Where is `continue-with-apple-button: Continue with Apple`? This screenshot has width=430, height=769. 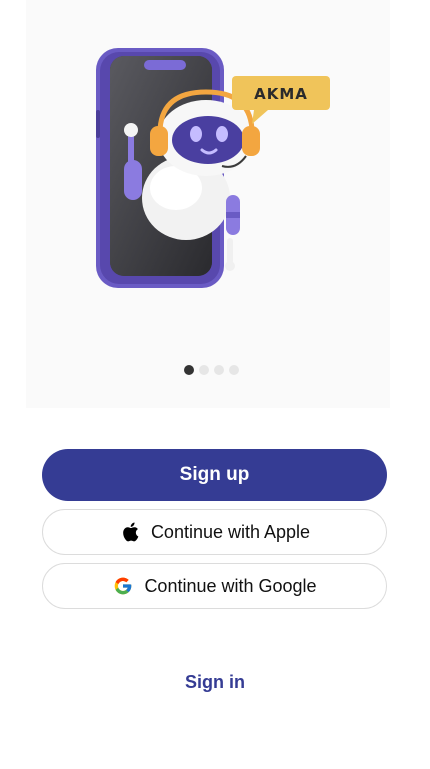
continue-with-apple-button: Continue with Apple is located at coordinates (214, 532).